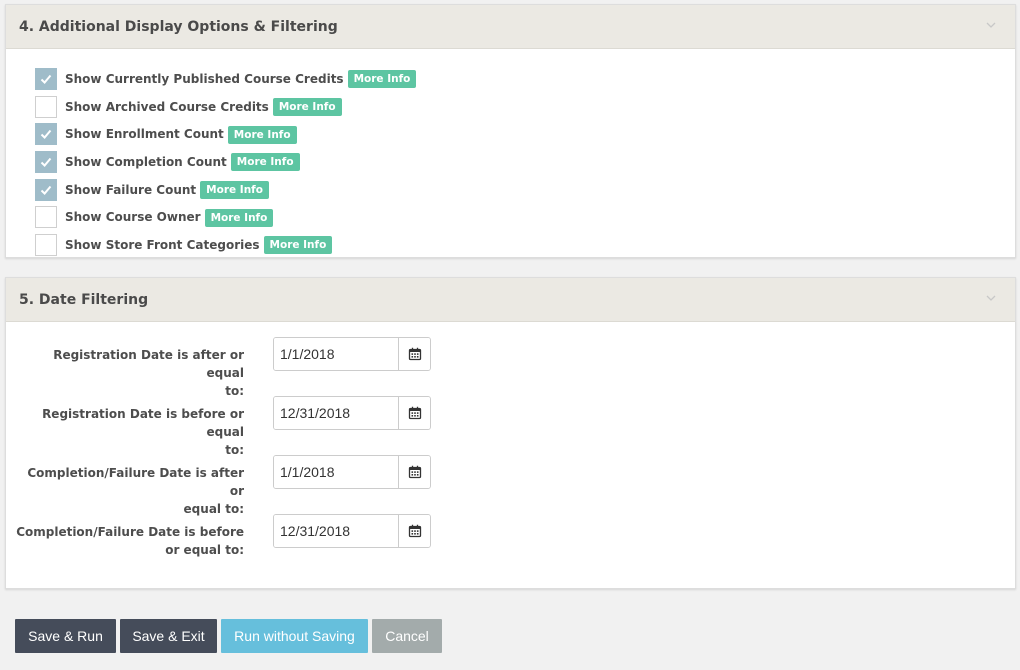 Image resolution: width=1020 pixels, height=670 pixels. Describe the element at coordinates (510, 300) in the screenshot. I see `date-filtering-header: 5. Date Filtering` at that location.